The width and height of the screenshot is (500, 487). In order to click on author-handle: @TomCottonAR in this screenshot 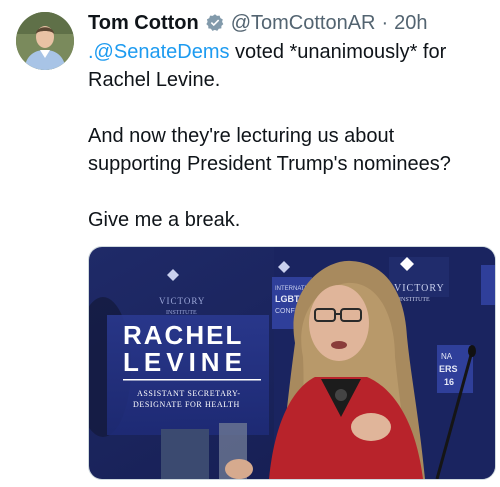, I will do `click(303, 23)`.